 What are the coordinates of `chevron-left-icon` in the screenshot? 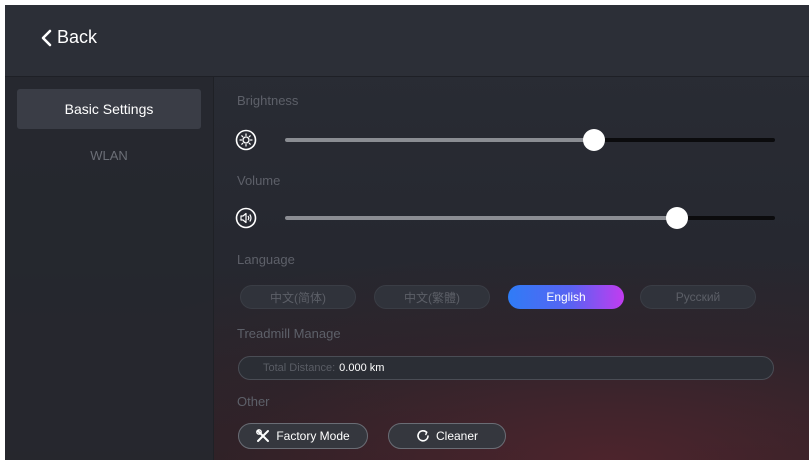 It's located at (46, 37).